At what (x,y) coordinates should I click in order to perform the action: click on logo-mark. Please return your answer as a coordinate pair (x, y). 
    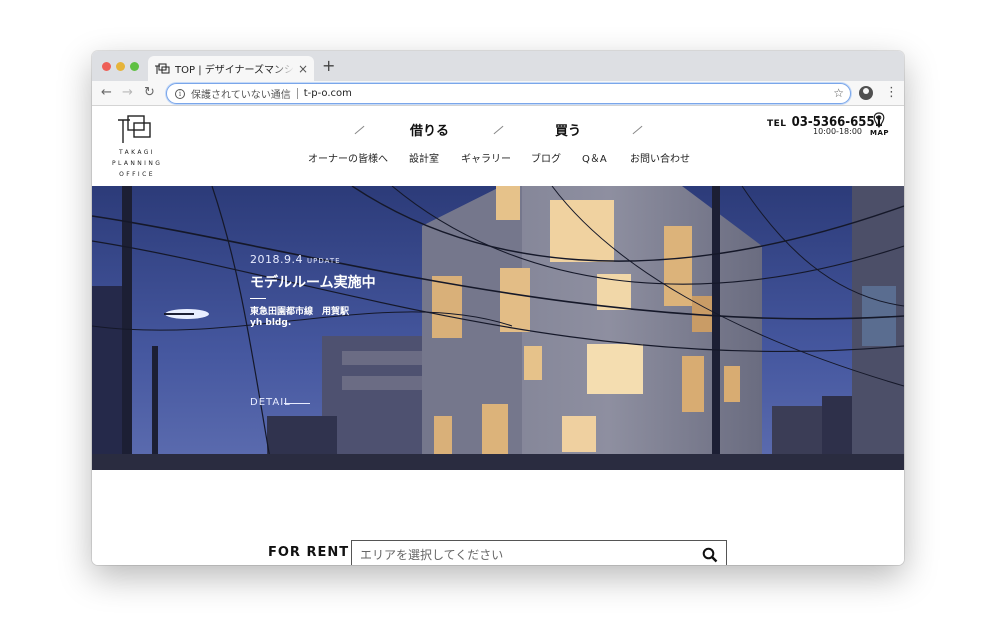
    Looking at the image, I should click on (135, 129).